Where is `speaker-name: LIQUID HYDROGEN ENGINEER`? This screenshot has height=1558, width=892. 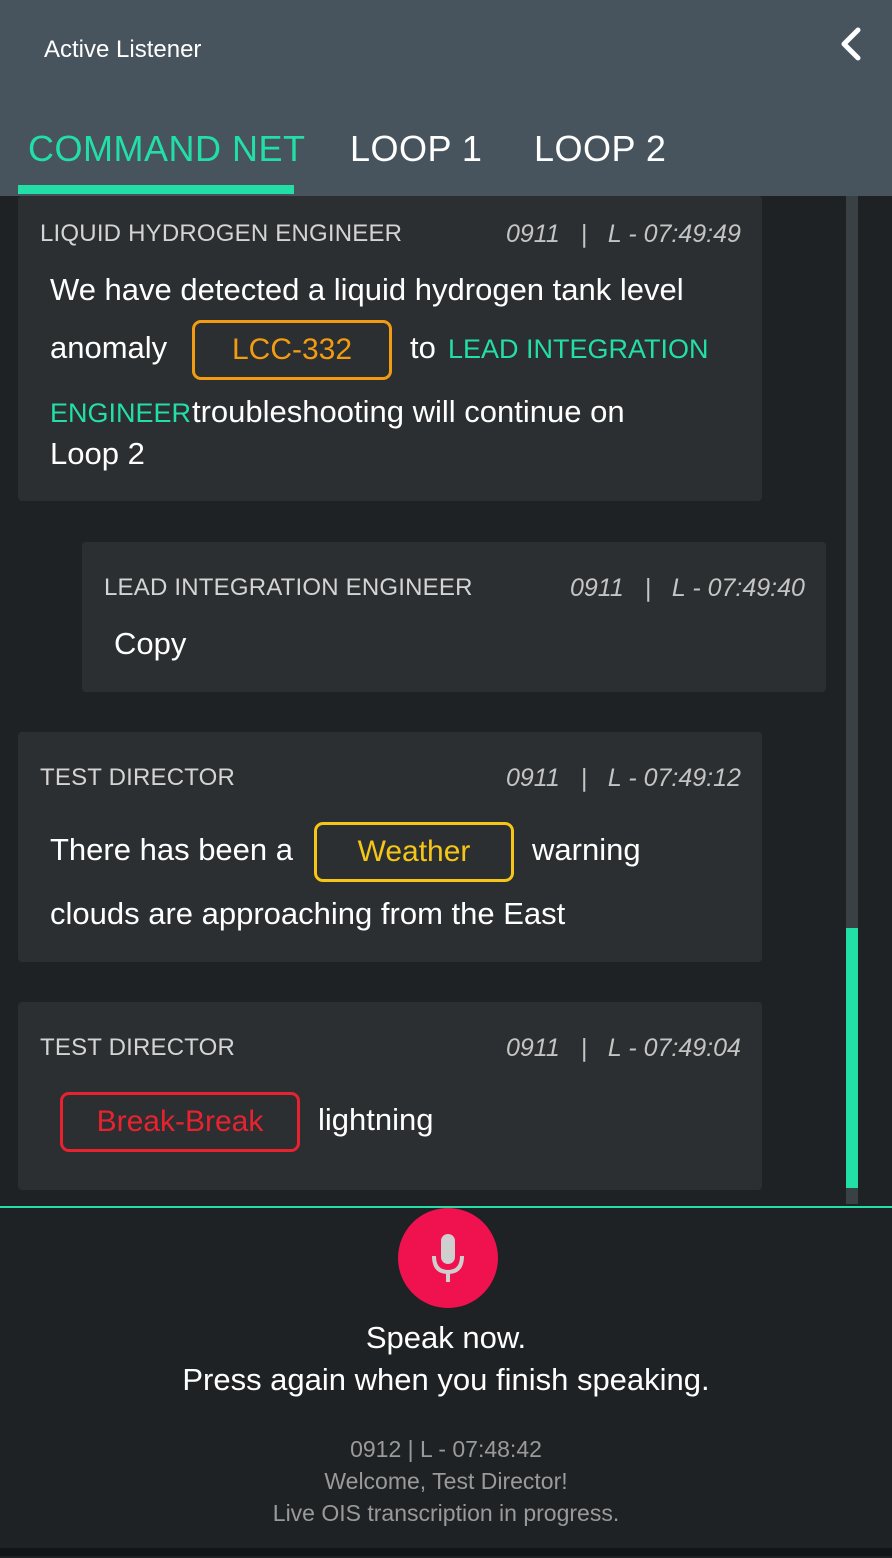 speaker-name: LIQUID HYDROGEN ENGINEER is located at coordinates (221, 233).